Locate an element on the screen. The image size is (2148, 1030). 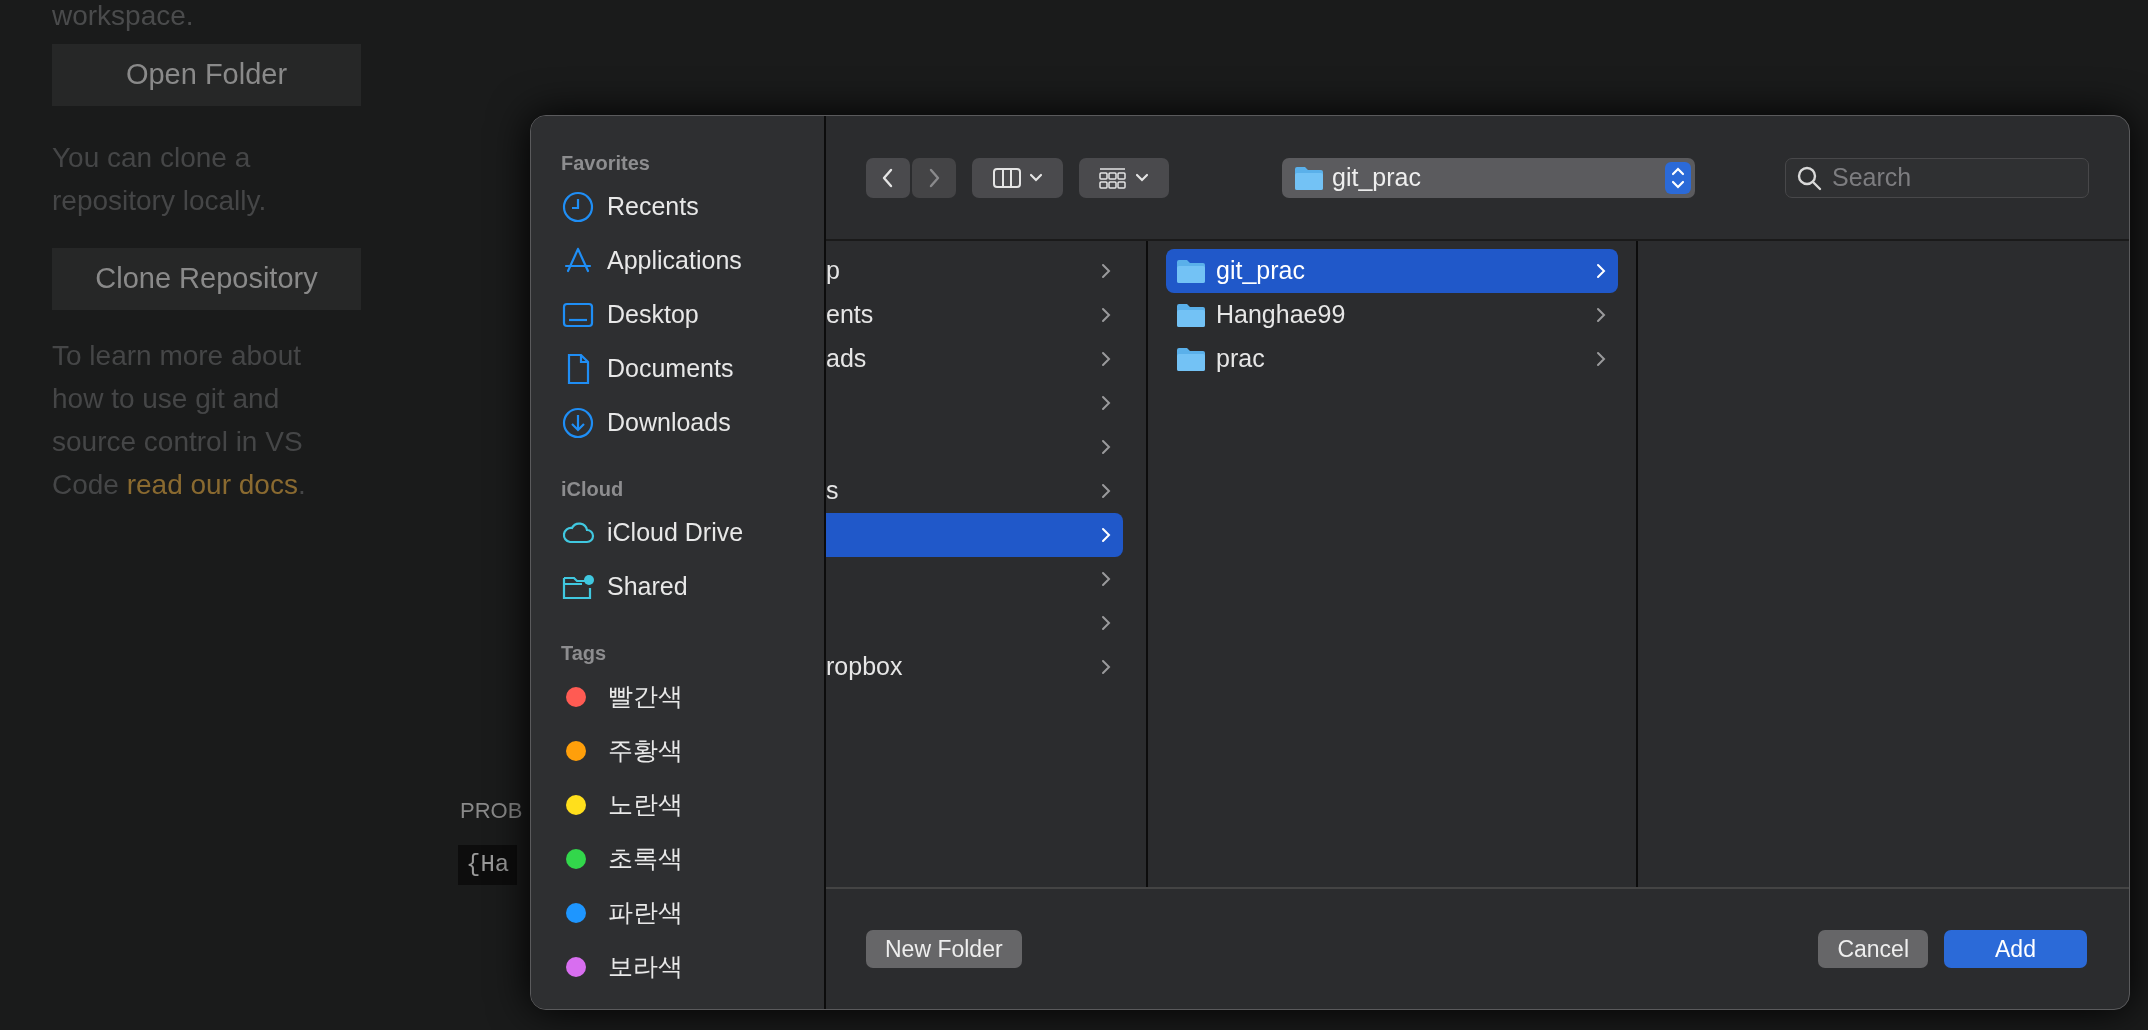
sidebar-item: Downloads is located at coordinates (677, 423).